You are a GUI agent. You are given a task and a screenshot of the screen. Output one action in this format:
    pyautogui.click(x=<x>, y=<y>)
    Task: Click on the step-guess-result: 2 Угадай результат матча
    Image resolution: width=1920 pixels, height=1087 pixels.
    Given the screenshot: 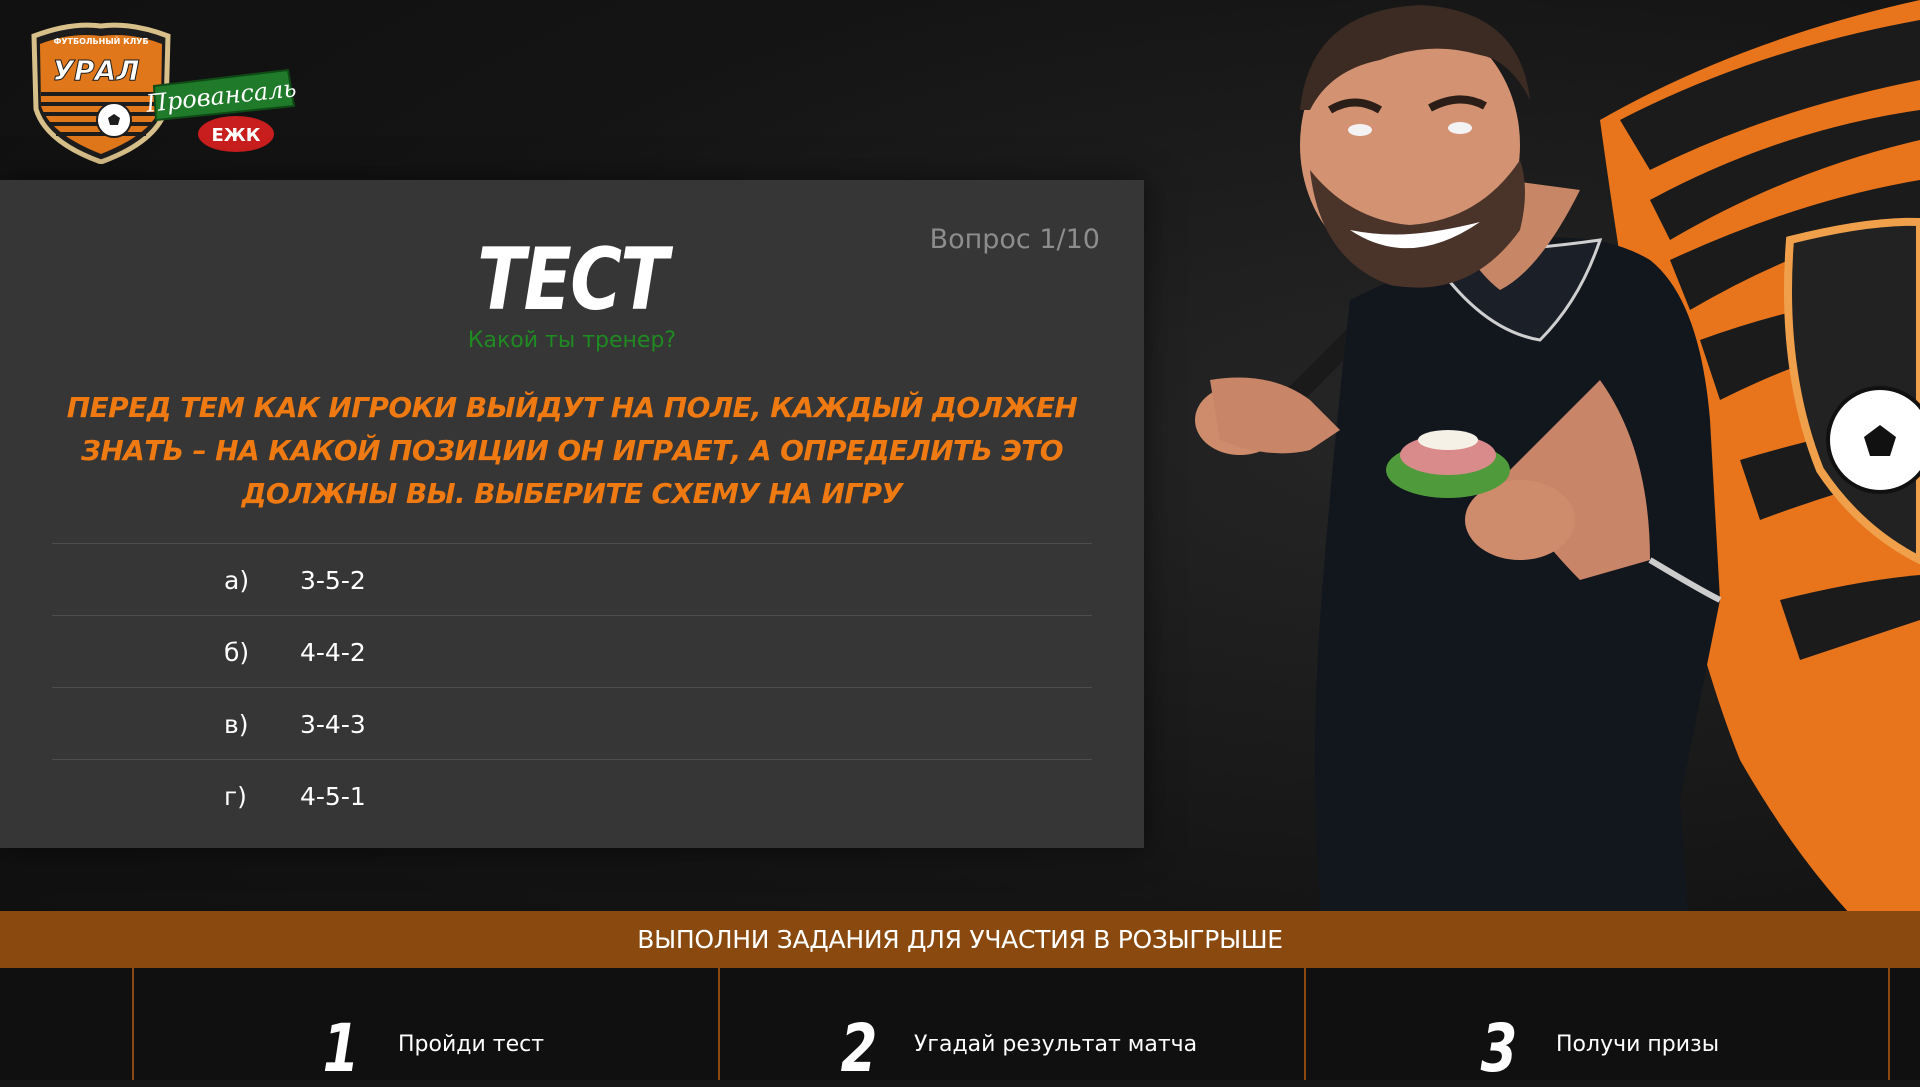 What is the action you would take?
    pyautogui.click(x=1011, y=1027)
    